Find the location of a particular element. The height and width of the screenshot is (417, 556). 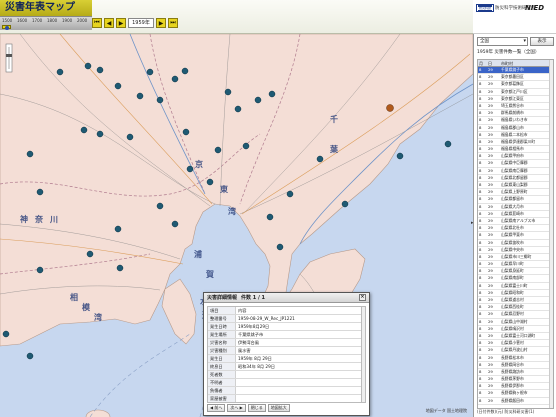

list-item: 8 29 山梨県北杜市 is located at coordinates (515, 229).